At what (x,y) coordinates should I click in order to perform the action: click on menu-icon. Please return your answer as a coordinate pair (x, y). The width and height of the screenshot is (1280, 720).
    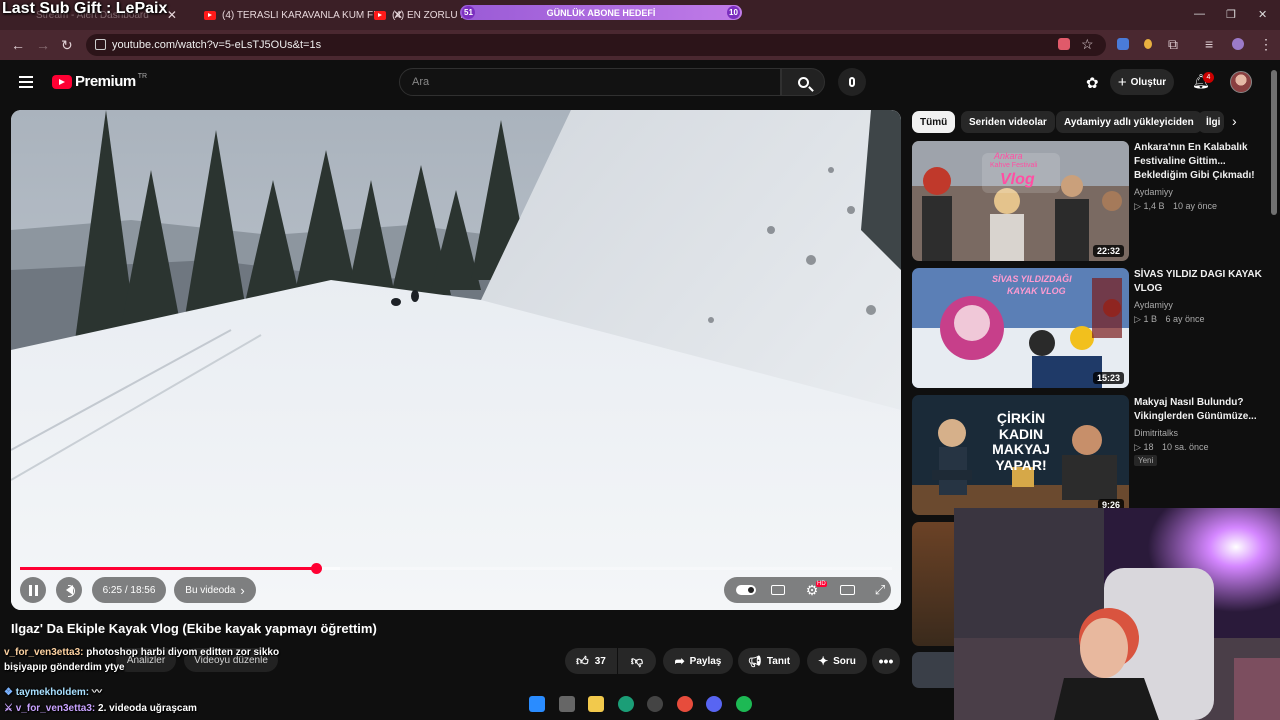
    Looking at the image, I should click on (26, 82).